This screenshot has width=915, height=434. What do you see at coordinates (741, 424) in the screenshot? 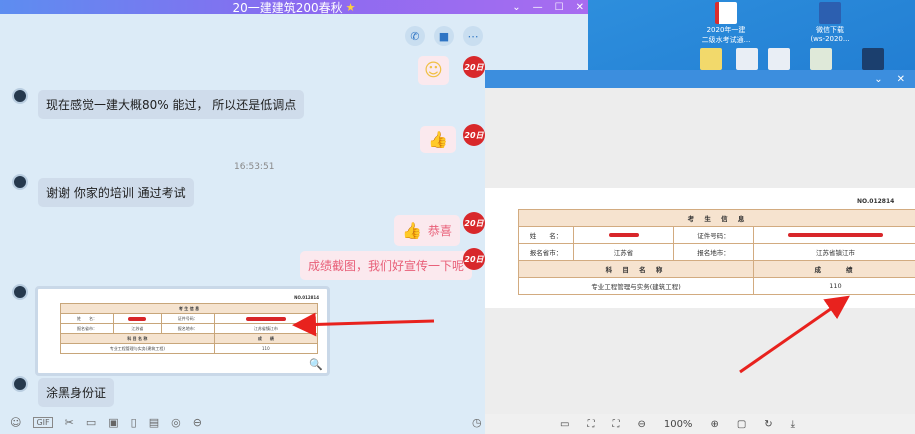
I see `actual-size-icon: ▢` at bounding box center [741, 424].